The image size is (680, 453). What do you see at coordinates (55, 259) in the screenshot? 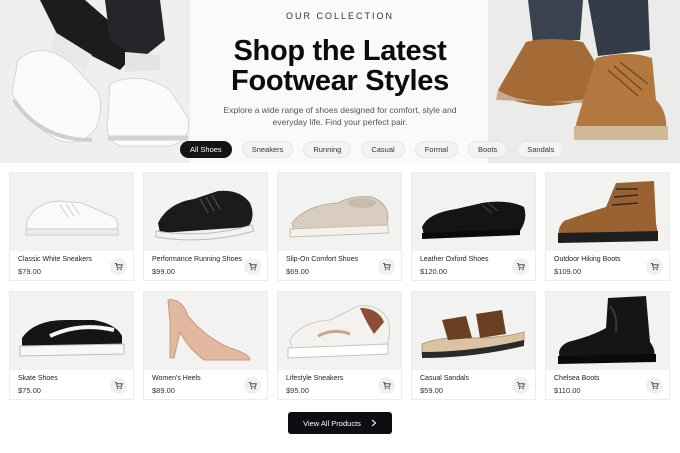
I see `product-name: Classic White Sneakers` at bounding box center [55, 259].